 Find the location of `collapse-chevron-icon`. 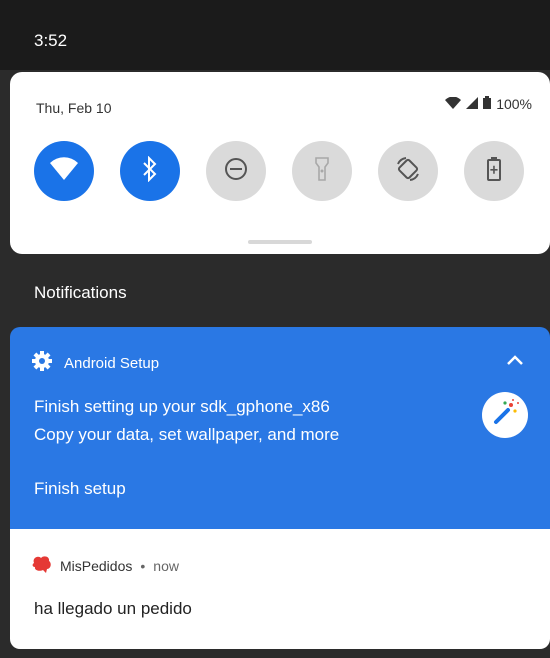

collapse-chevron-icon is located at coordinates (515, 362).